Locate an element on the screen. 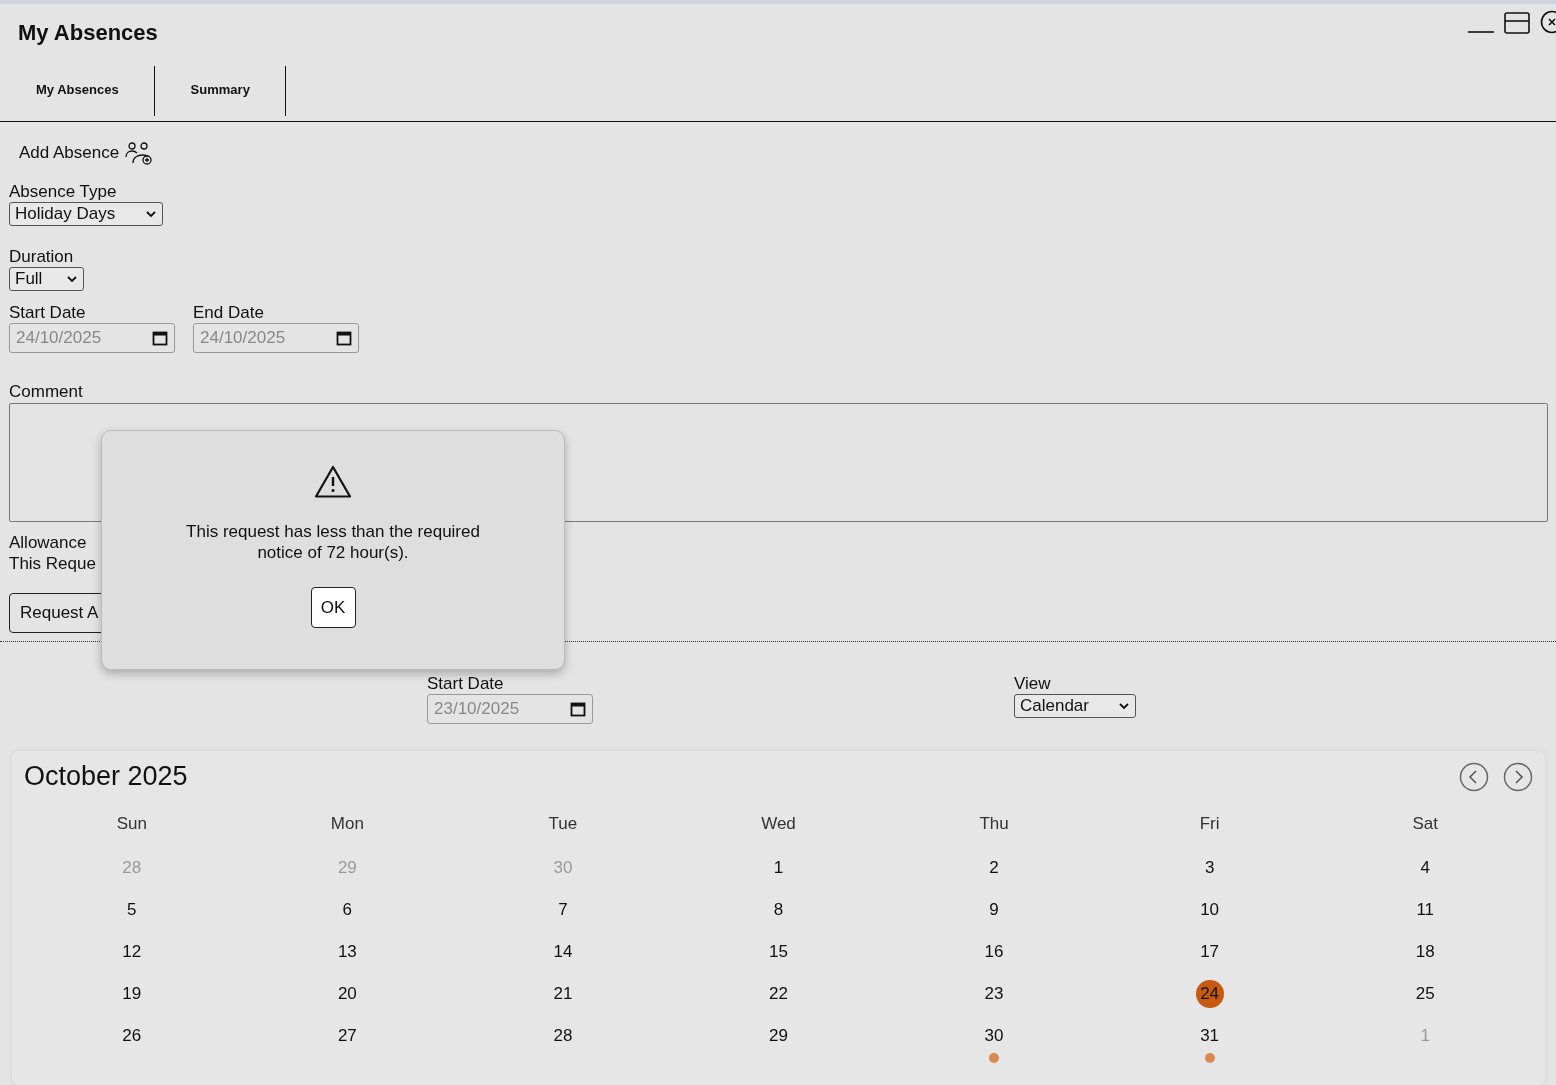 This screenshot has width=1556, height=1085. calendar-day: 7 is located at coordinates (562, 910).